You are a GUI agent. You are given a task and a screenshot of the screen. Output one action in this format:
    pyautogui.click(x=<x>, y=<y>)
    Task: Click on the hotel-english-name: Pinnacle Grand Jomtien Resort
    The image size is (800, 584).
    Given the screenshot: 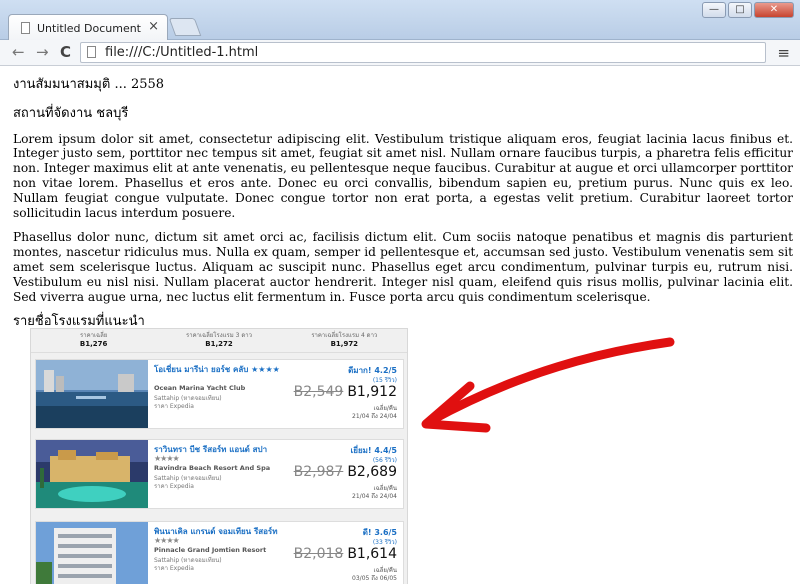 What is the action you would take?
    pyautogui.click(x=210, y=550)
    